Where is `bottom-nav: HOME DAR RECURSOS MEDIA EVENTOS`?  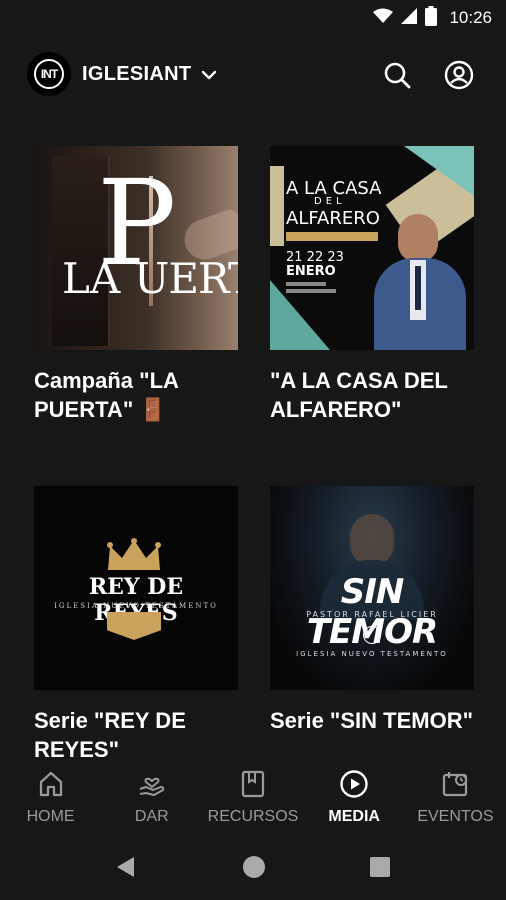 bottom-nav: HOME DAR RECURSOS MEDIA EVENTOS is located at coordinates (253, 797).